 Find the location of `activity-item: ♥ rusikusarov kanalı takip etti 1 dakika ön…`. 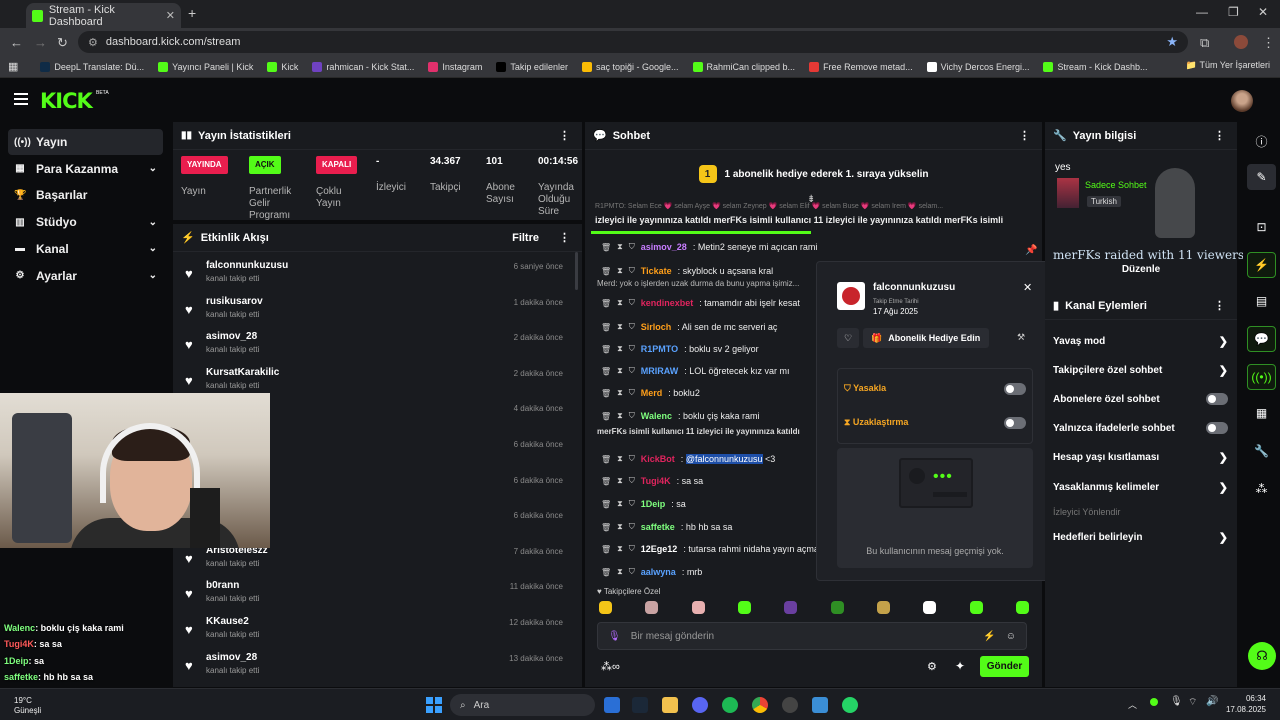

activity-item: ♥ rusikusarov kanalı takip etti 1 dakika ön… is located at coordinates (373, 310).